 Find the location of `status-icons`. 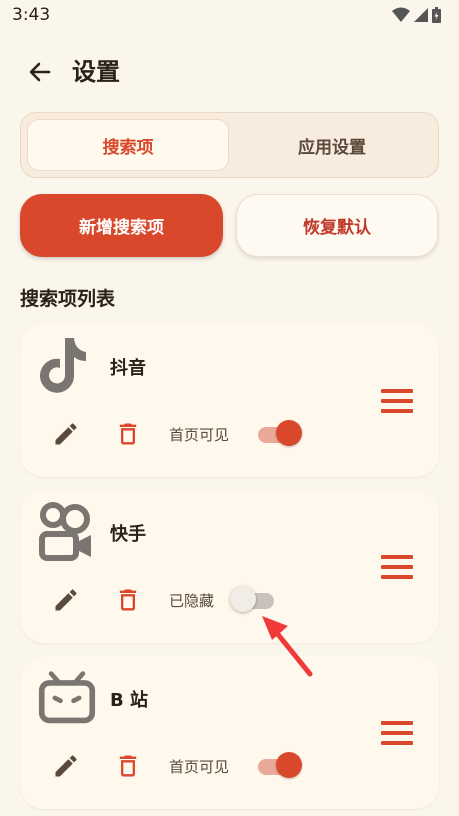

status-icons is located at coordinates (416, 15).